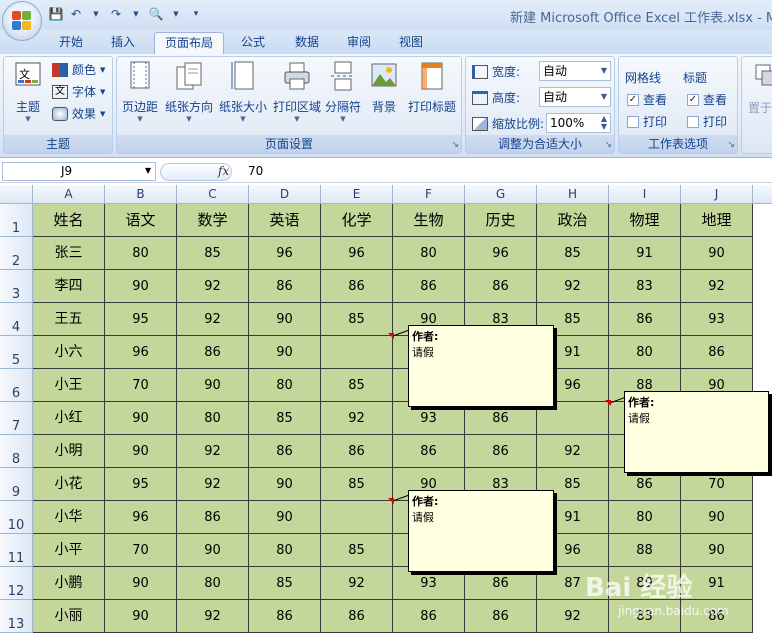 This screenshot has height=634, width=772. What do you see at coordinates (69, 517) in the screenshot?
I see `table-cell: 小华` at bounding box center [69, 517].